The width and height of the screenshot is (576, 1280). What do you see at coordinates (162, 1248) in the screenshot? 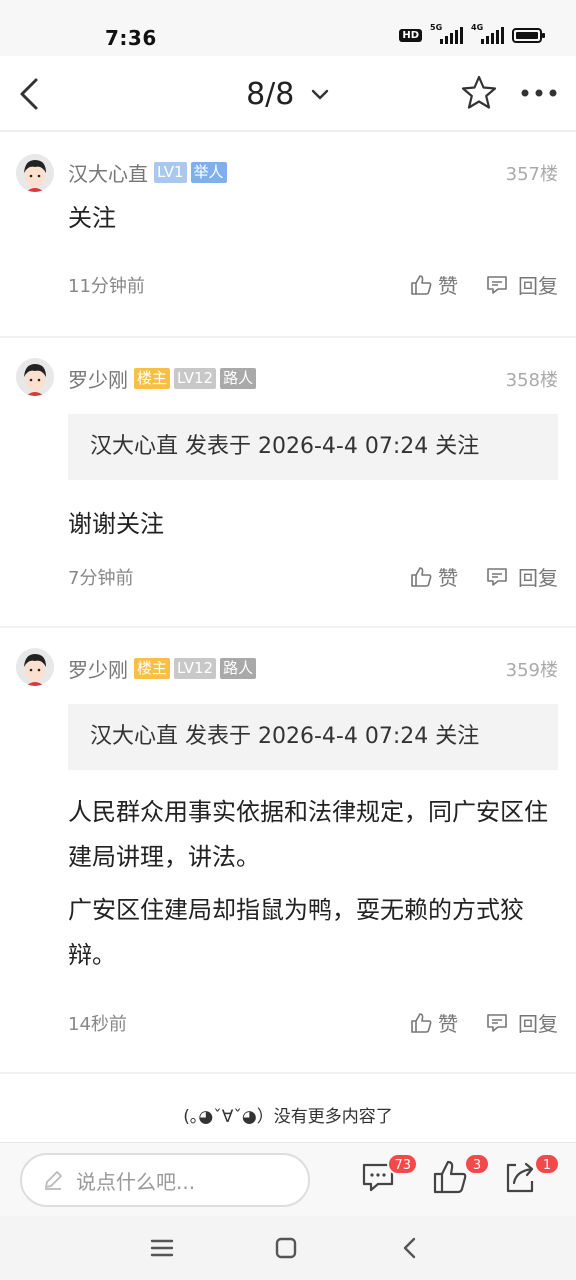
I see `menu-icon` at bounding box center [162, 1248].